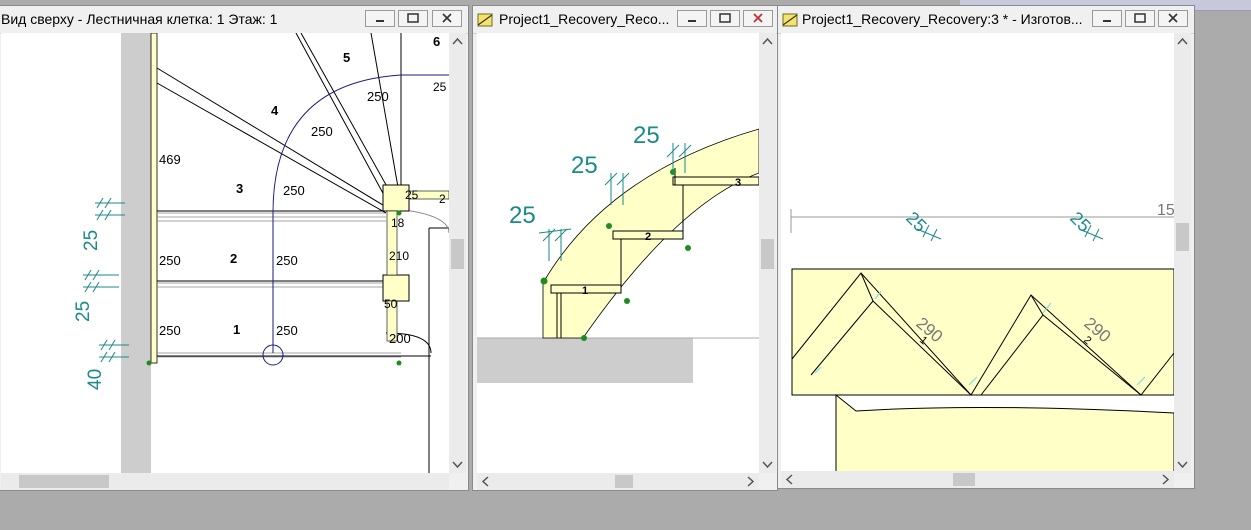 The height and width of the screenshot is (530, 1251). Describe the element at coordinates (391, 304) in the screenshot. I see `dim-50: 50` at that location.